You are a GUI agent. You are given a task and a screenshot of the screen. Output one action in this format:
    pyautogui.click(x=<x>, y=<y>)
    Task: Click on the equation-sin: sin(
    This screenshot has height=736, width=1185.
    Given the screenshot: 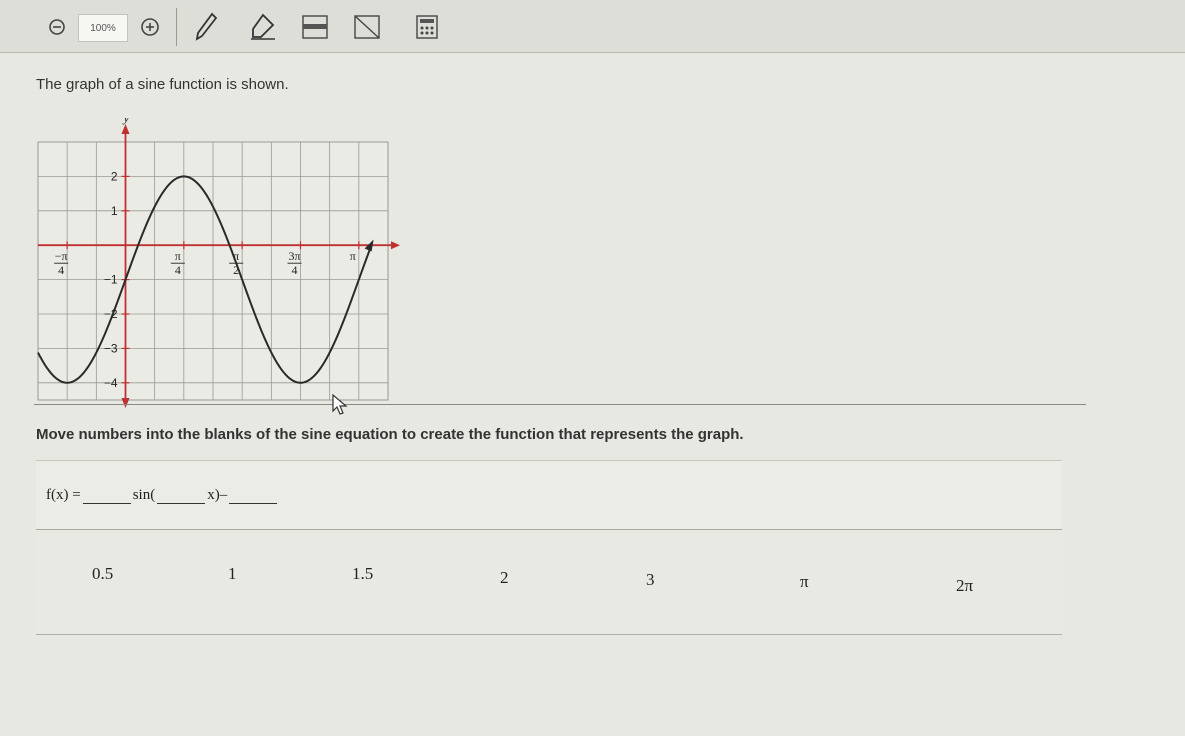 What is the action you would take?
    pyautogui.click(x=144, y=495)
    